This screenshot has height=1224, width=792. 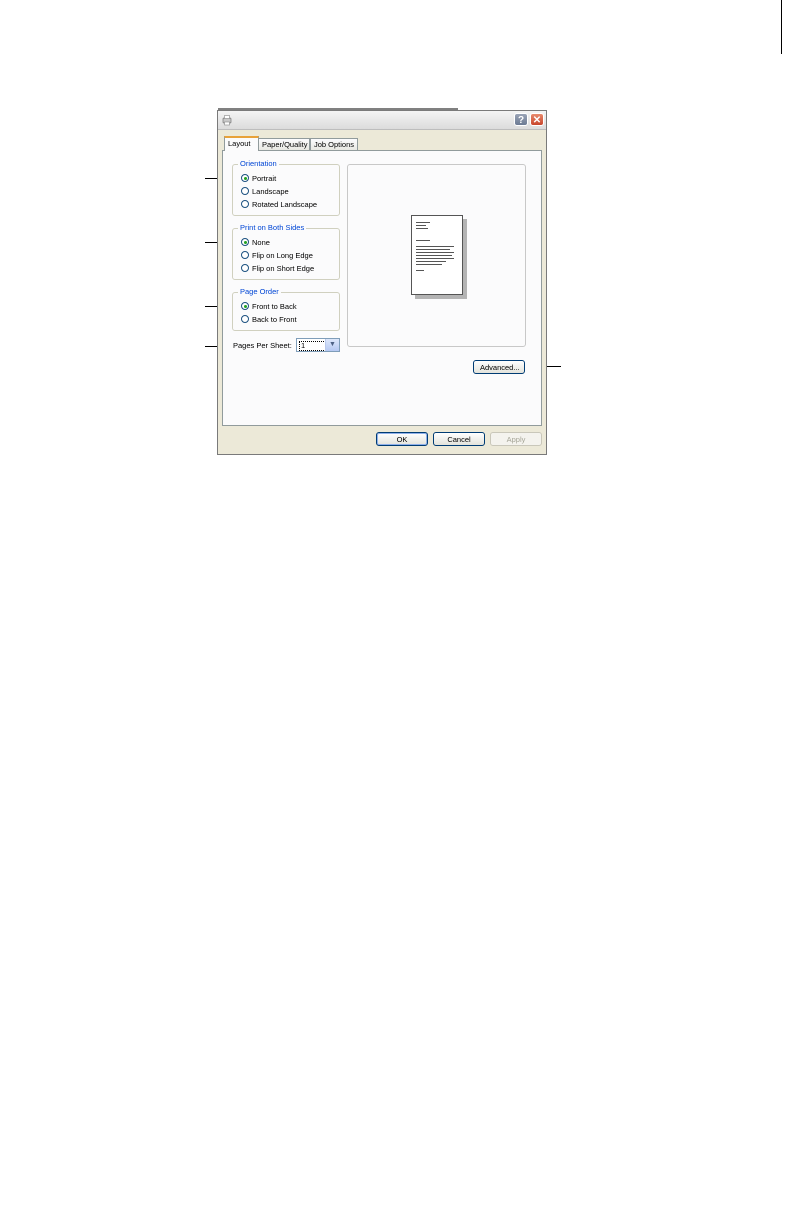 What do you see at coordinates (274, 306) in the screenshot?
I see `radio-front-to-back-label: Front to Back` at bounding box center [274, 306].